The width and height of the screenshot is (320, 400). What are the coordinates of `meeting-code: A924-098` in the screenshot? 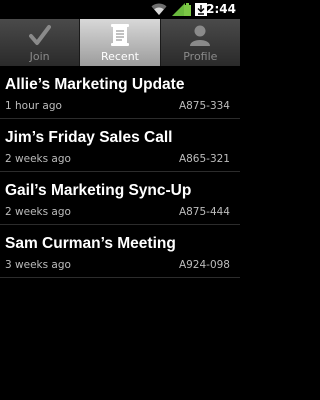 It's located at (204, 265).